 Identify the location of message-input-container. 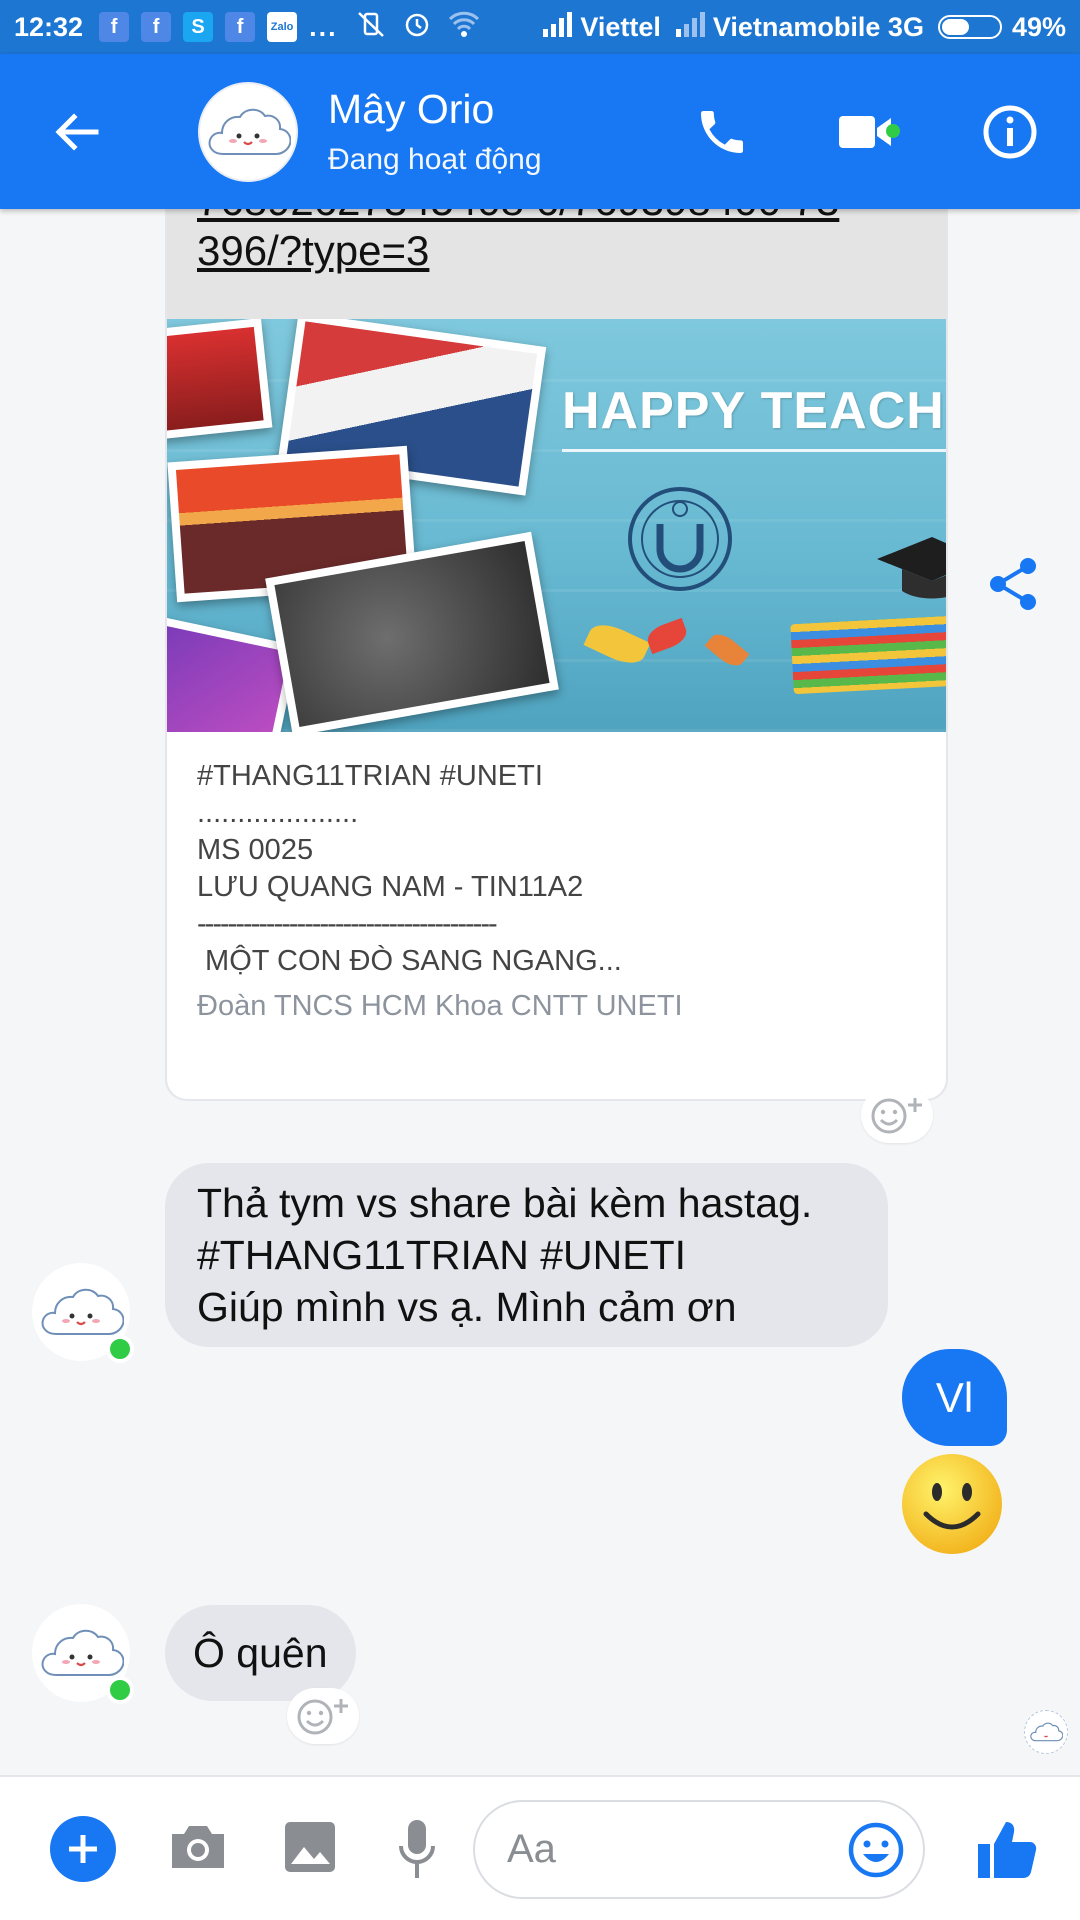
(699, 1849).